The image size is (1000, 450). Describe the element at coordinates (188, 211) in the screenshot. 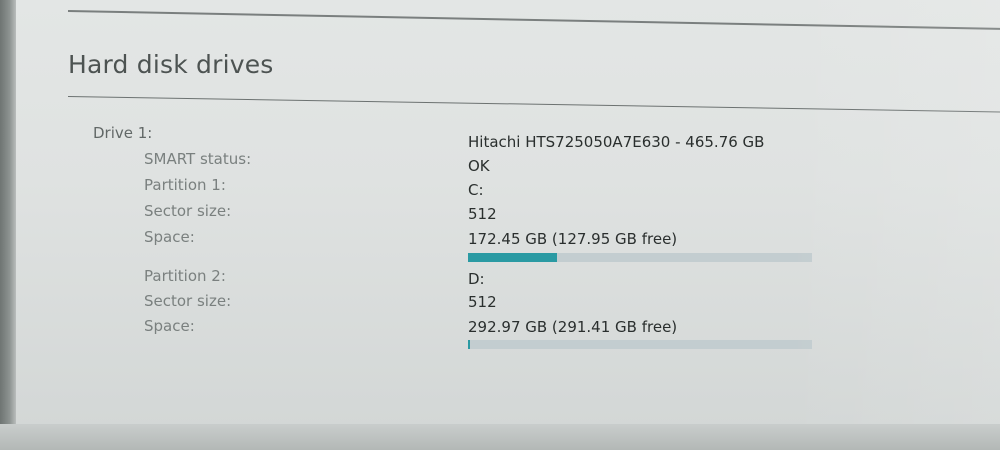

I see `partition-1-sector-label: Sector size:` at that location.